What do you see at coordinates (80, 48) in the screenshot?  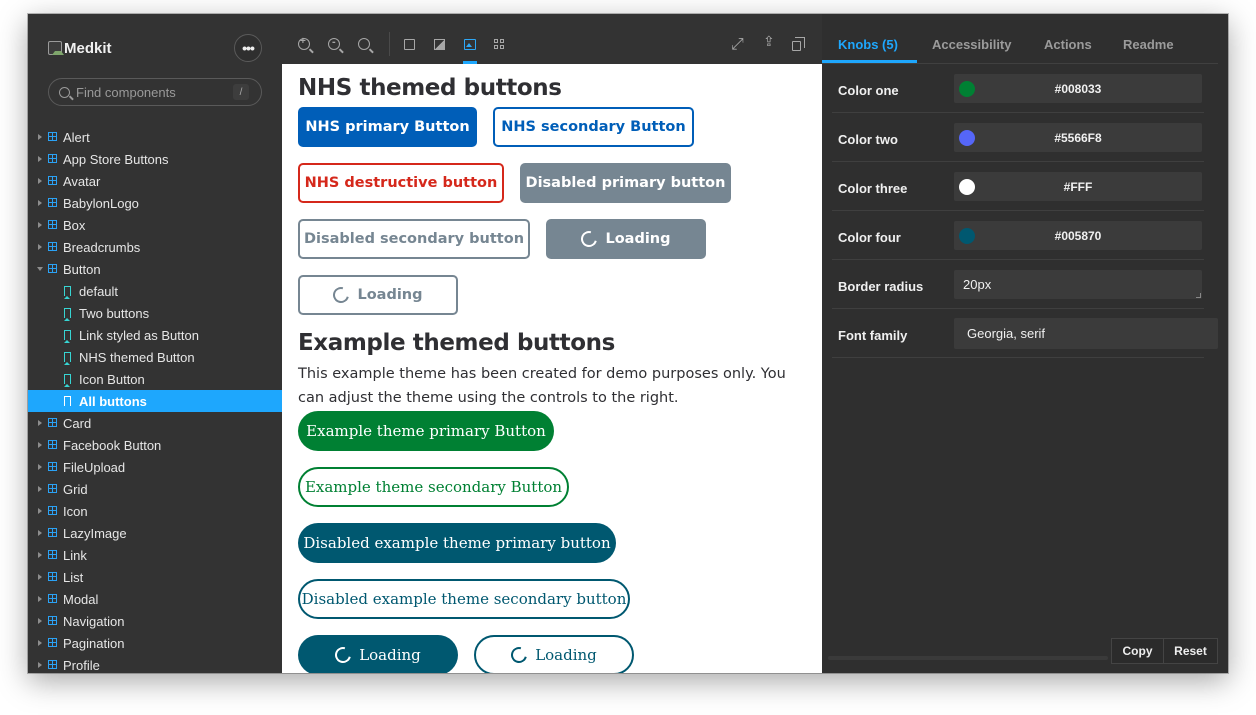 I see `brand-logo: Medkit` at bounding box center [80, 48].